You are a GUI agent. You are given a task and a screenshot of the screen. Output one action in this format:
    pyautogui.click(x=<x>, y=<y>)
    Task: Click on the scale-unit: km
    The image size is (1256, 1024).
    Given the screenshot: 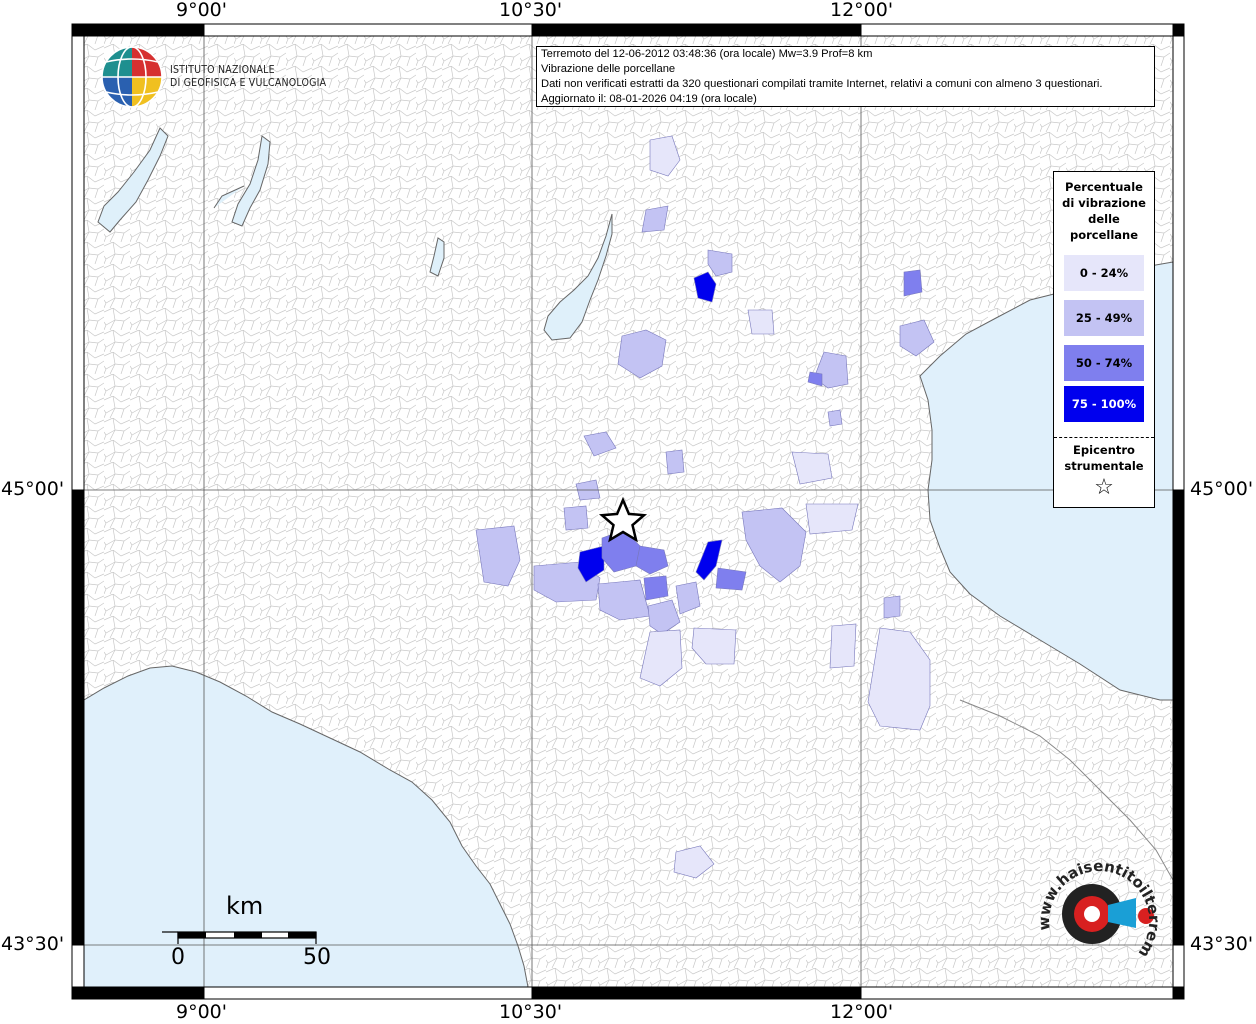 What is the action you would take?
    pyautogui.click(x=245, y=906)
    